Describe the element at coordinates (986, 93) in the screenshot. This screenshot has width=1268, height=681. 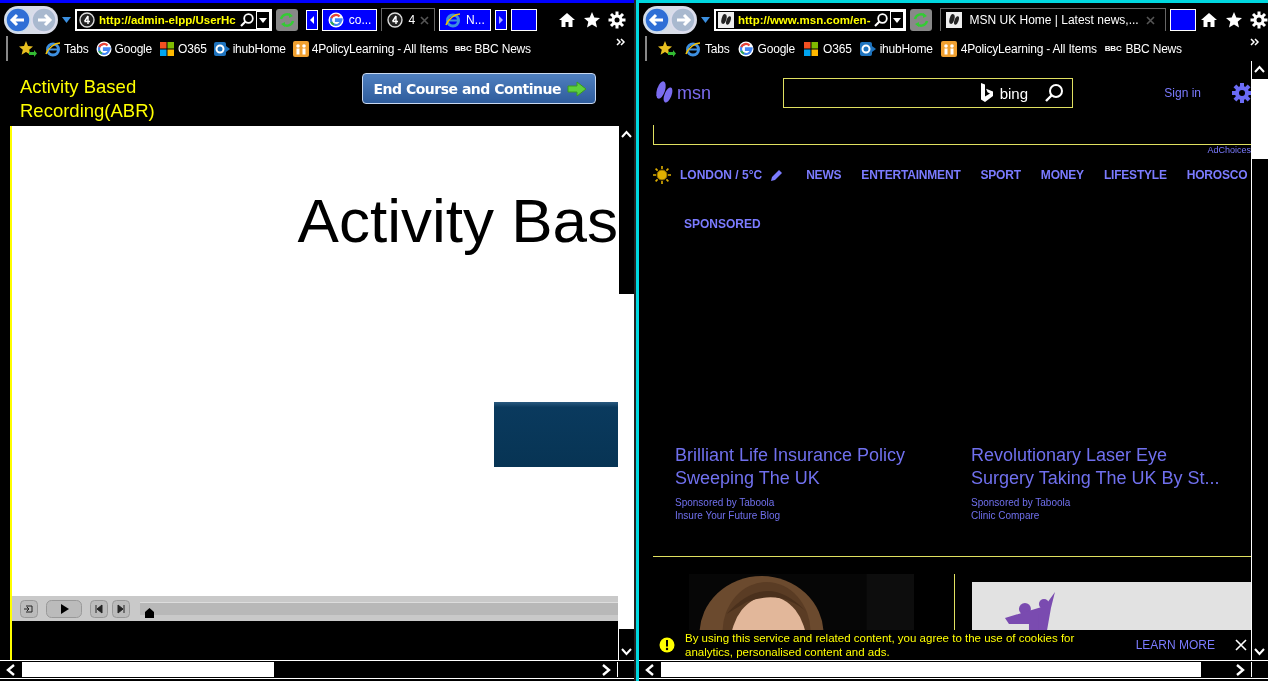
I see `bing-logo-icon` at that location.